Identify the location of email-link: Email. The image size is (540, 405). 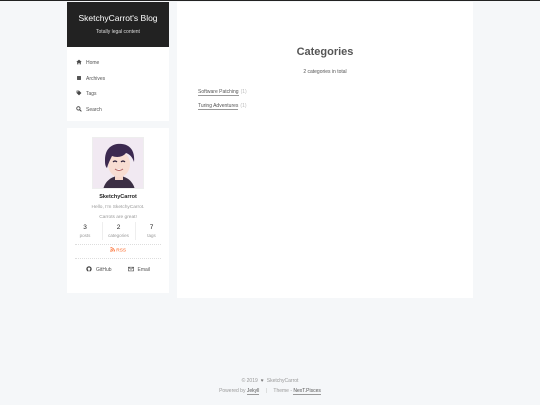
(139, 270).